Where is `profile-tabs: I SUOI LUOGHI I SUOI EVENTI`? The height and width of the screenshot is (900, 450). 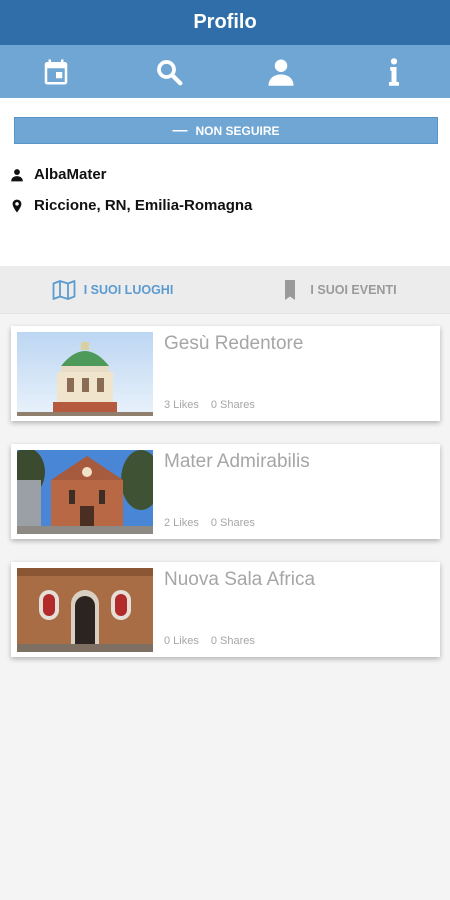 profile-tabs: I SUOI LUOGHI I SUOI EVENTI is located at coordinates (225, 290).